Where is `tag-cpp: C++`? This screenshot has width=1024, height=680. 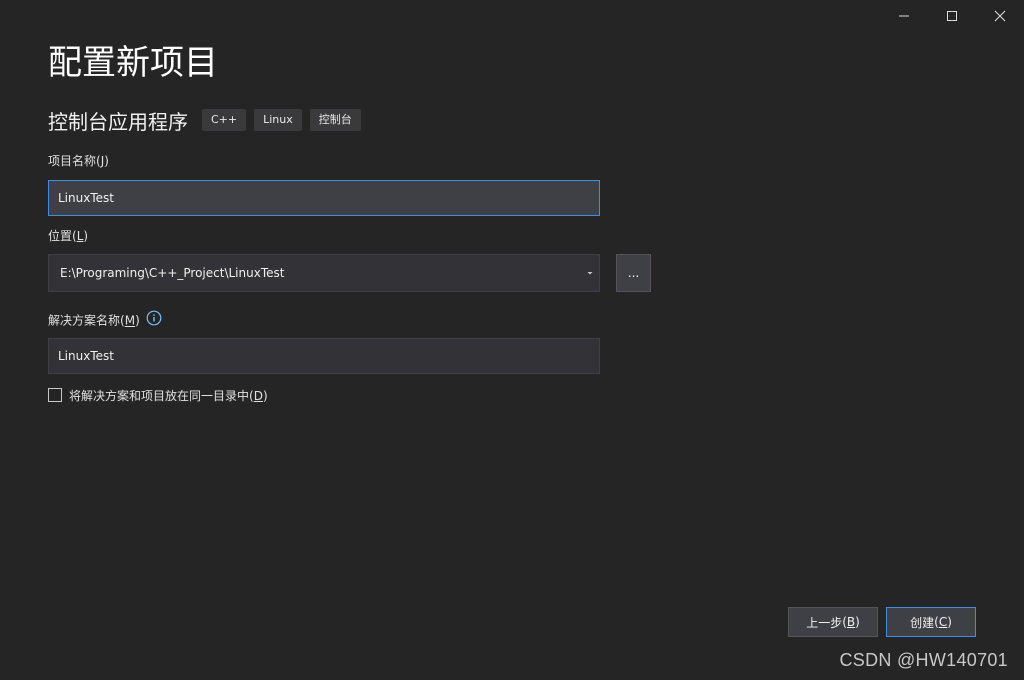
tag-cpp: C++ is located at coordinates (224, 120).